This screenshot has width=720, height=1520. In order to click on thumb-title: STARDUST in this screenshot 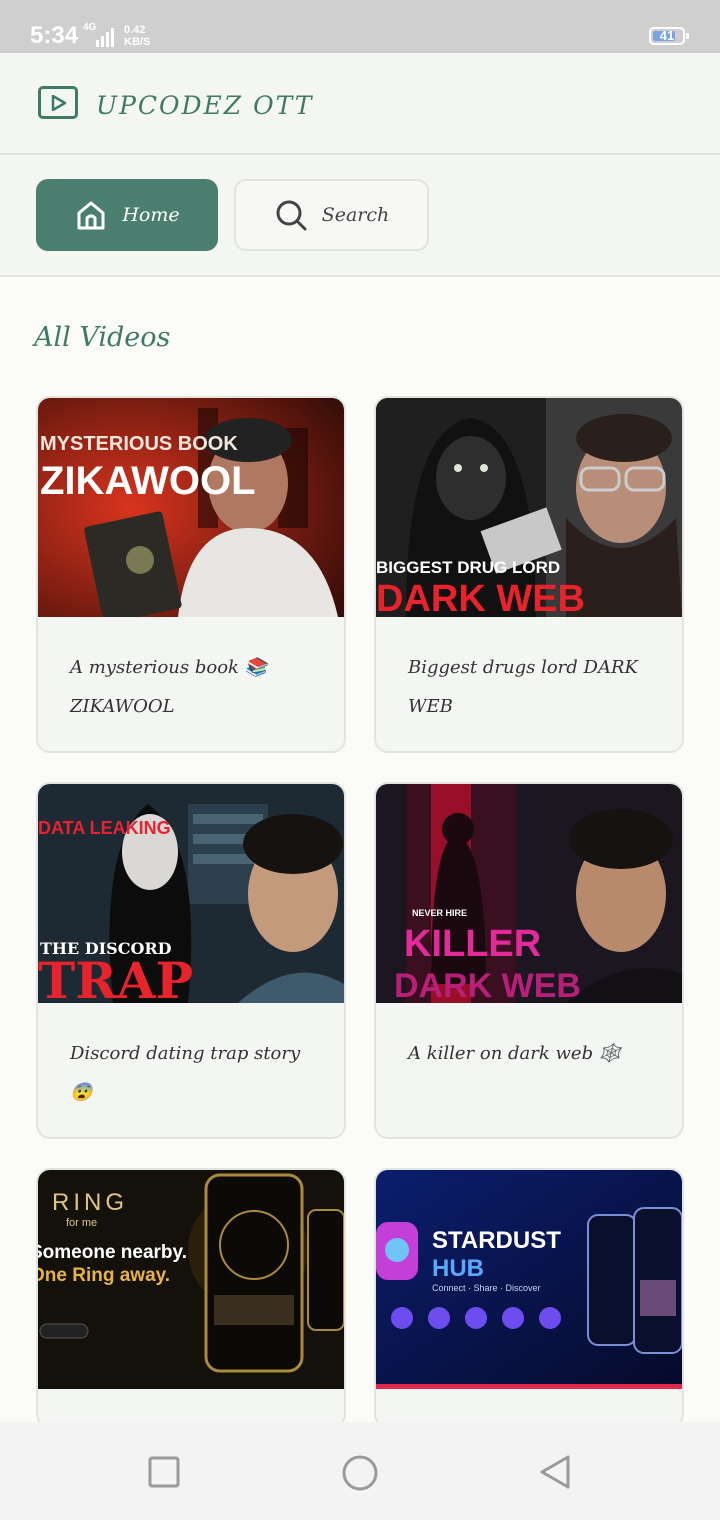, I will do `click(496, 1240)`.